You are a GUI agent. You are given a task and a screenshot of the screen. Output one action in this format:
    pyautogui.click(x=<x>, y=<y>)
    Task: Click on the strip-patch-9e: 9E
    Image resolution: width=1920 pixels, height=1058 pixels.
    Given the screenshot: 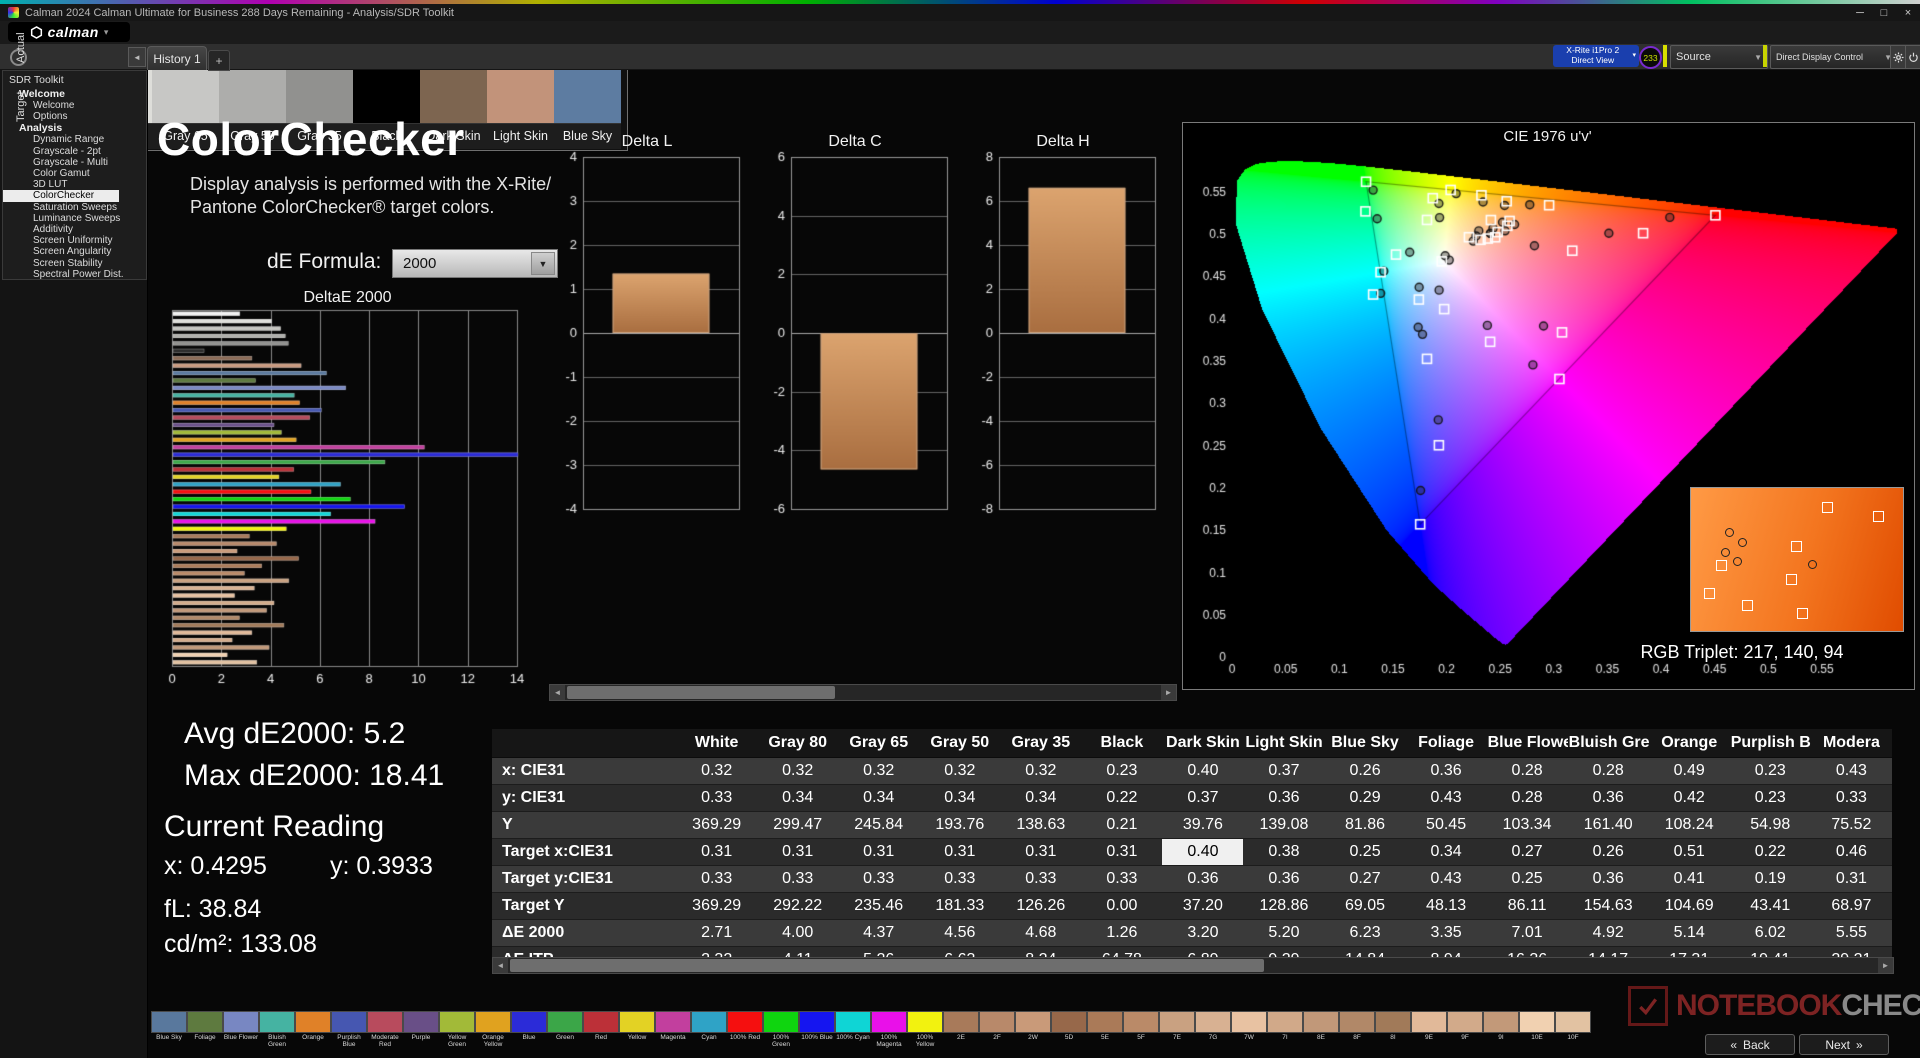 What is the action you would take?
    pyautogui.click(x=1429, y=1029)
    